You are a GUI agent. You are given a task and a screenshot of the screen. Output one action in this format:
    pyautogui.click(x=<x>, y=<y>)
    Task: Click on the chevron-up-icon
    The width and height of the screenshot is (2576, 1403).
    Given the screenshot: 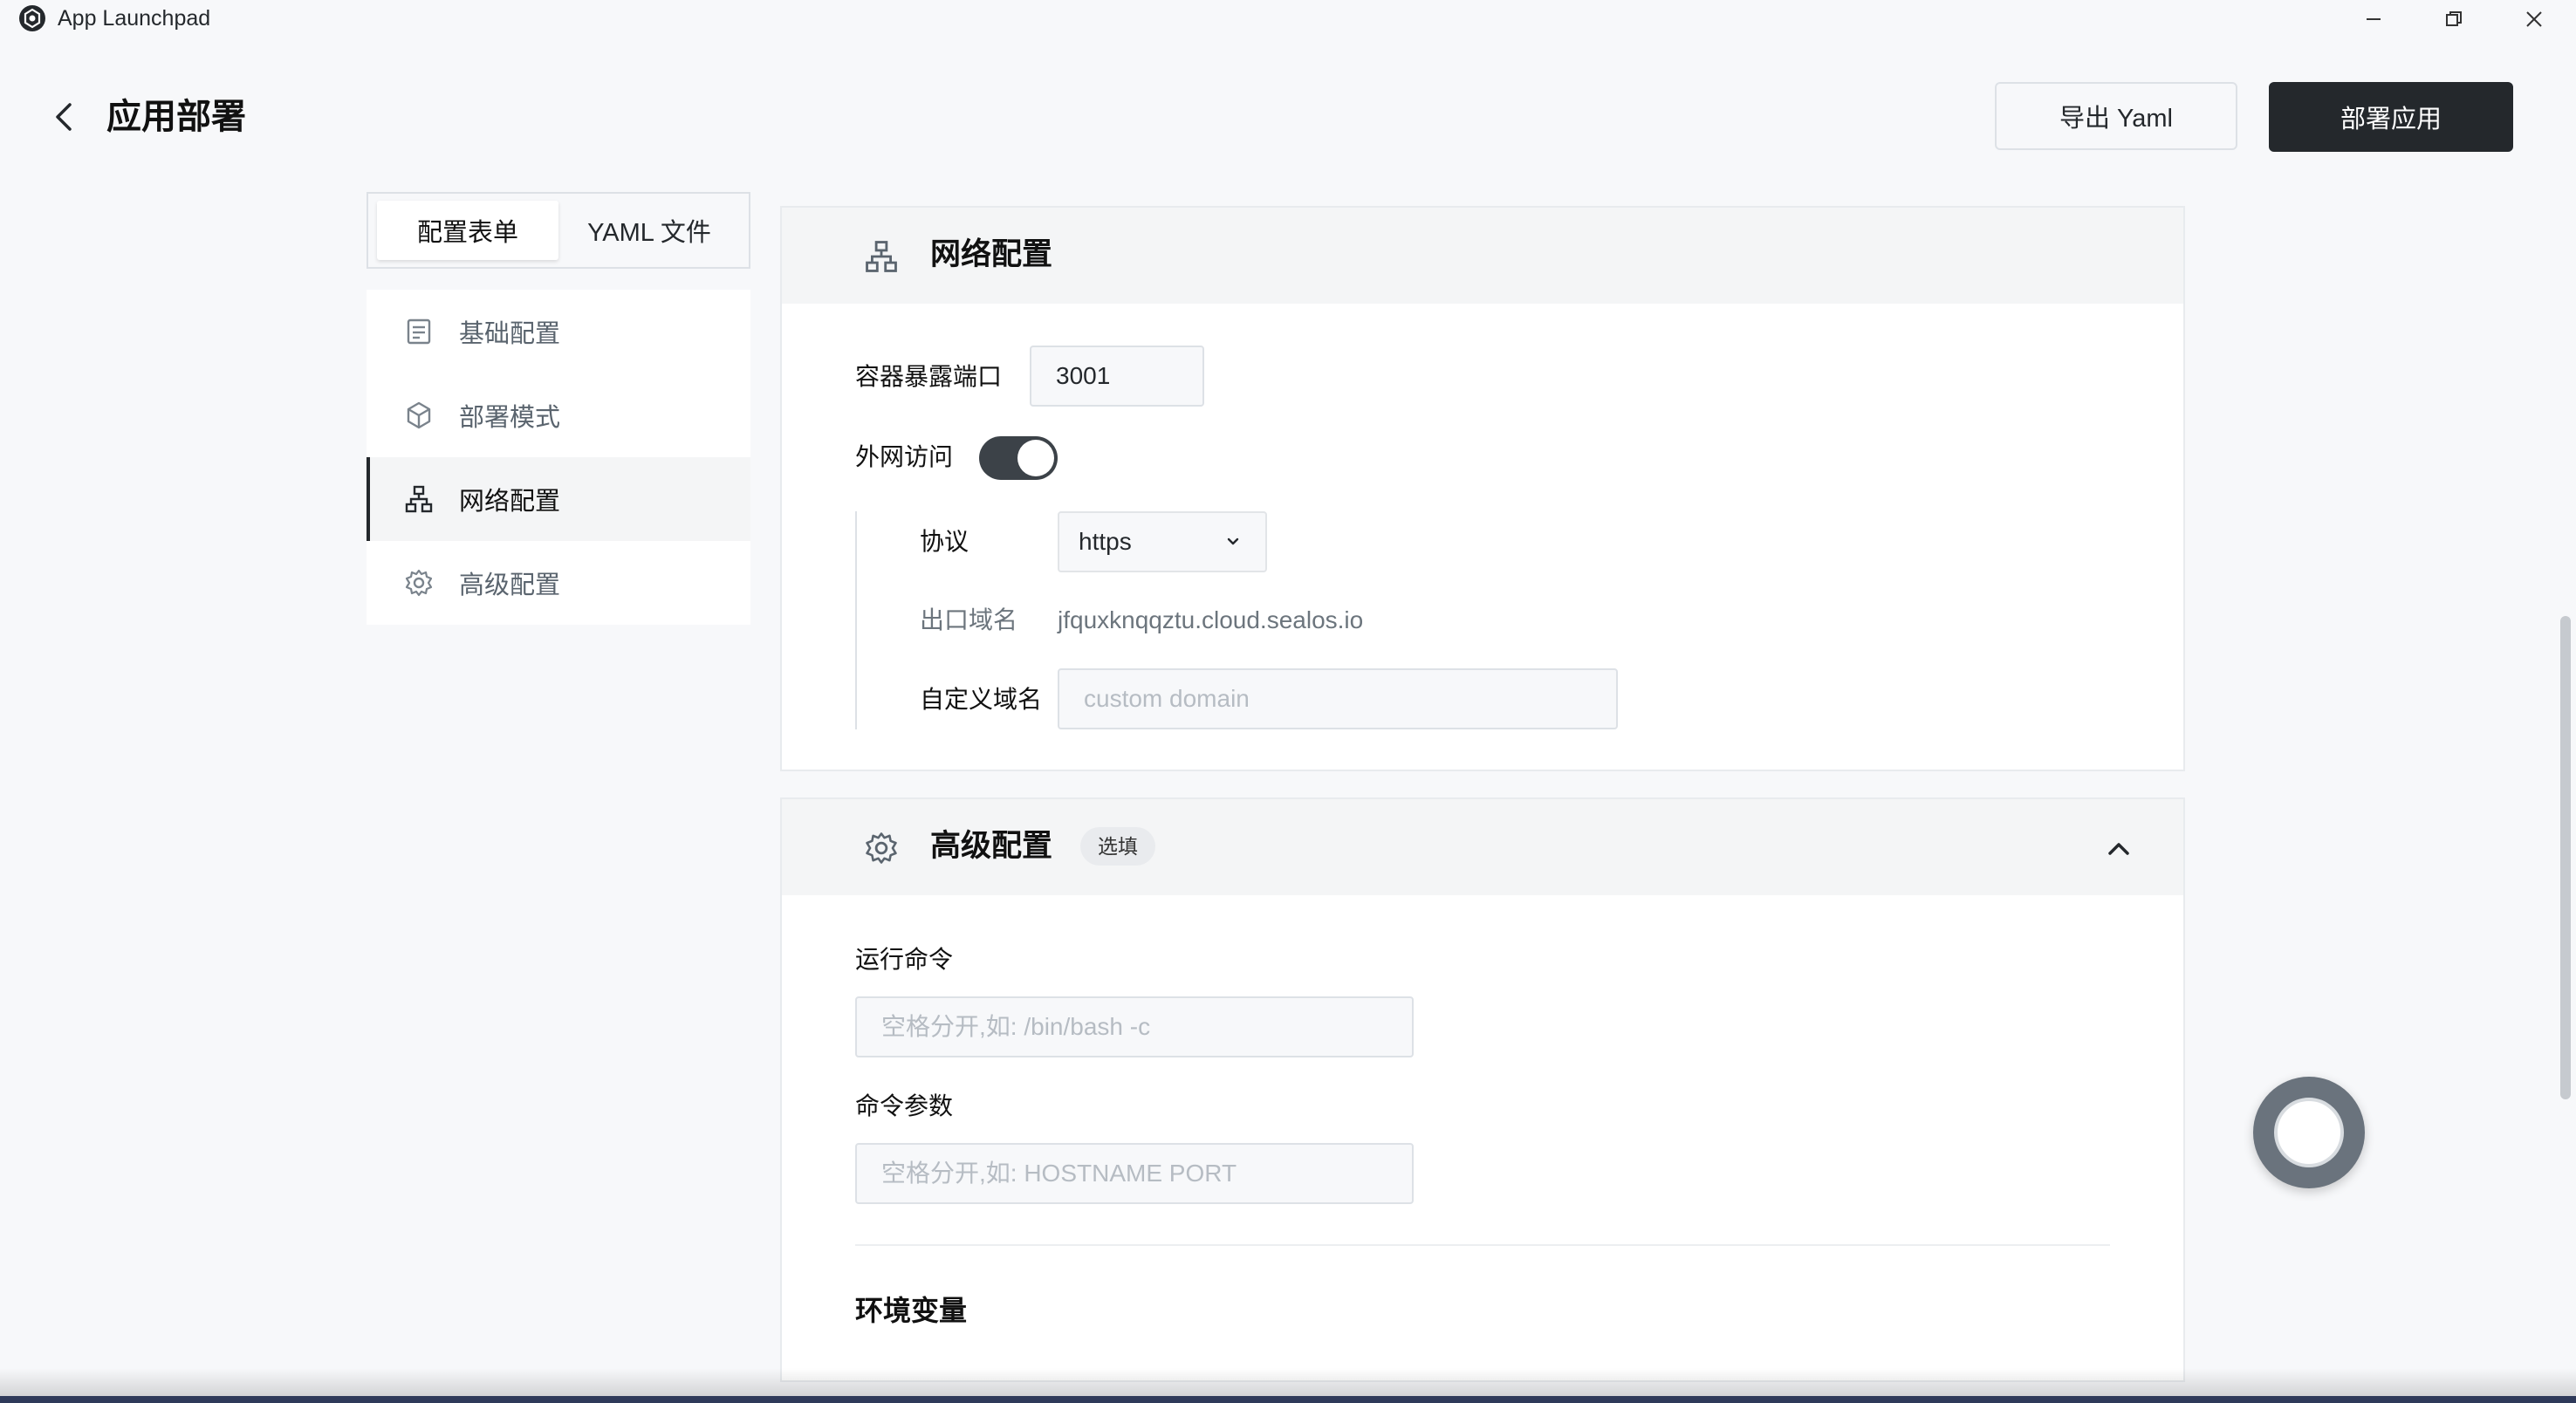 What is the action you would take?
    pyautogui.click(x=2118, y=848)
    